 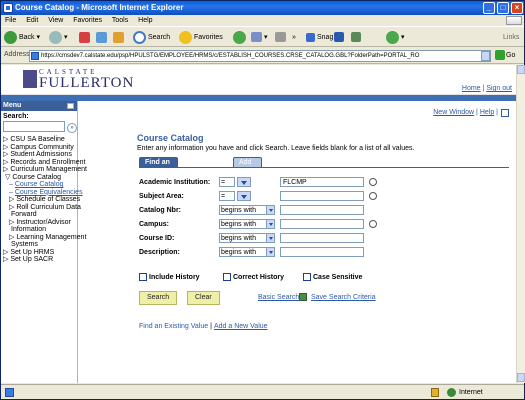 What do you see at coordinates (453, 112) in the screenshot?
I see `new-window-link: New Window` at bounding box center [453, 112].